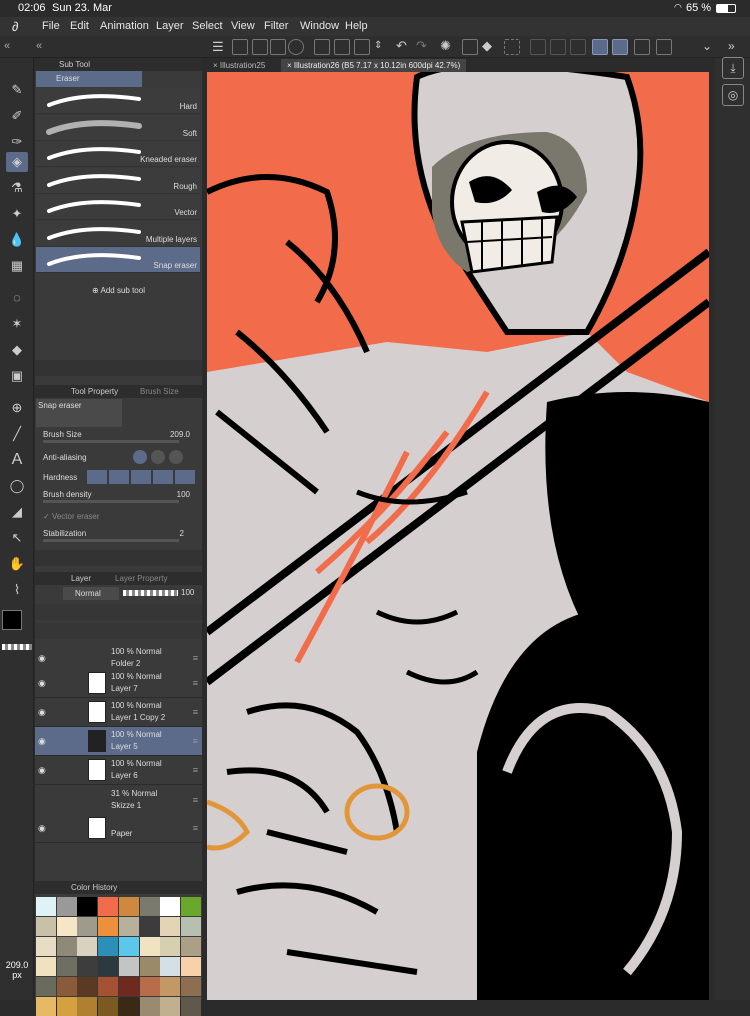 This screenshot has height=1016, width=750. Describe the element at coordinates (170, 26) in the screenshot. I see `menu-layer: Layer` at that location.